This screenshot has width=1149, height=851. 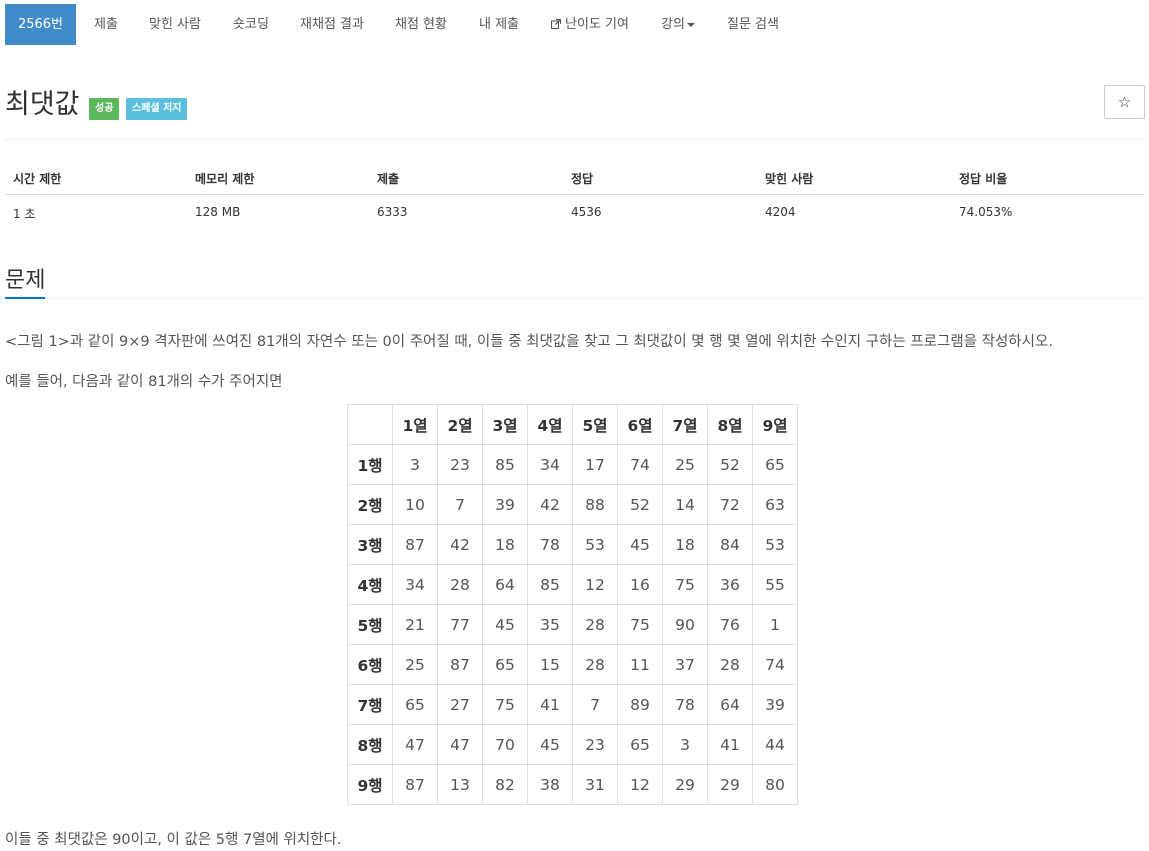 What do you see at coordinates (550, 624) in the screenshot?
I see `grid-cell: 35` at bounding box center [550, 624].